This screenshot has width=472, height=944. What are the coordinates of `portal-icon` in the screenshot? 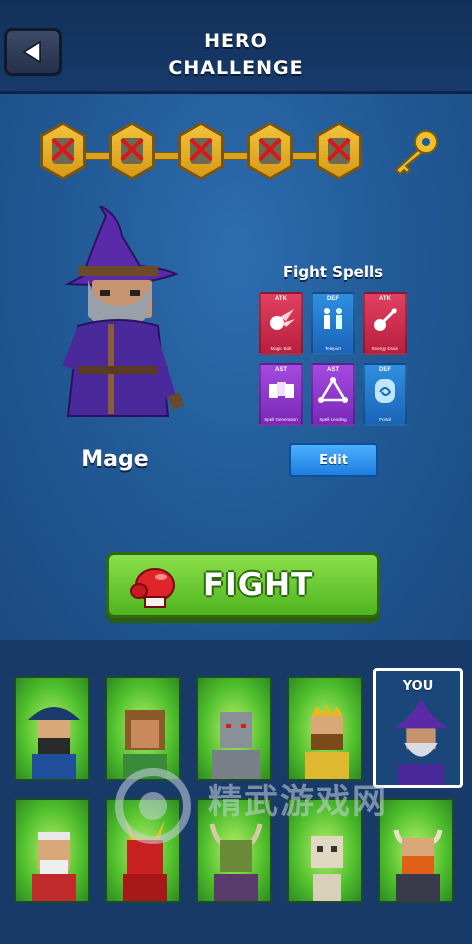 It's located at (385, 391).